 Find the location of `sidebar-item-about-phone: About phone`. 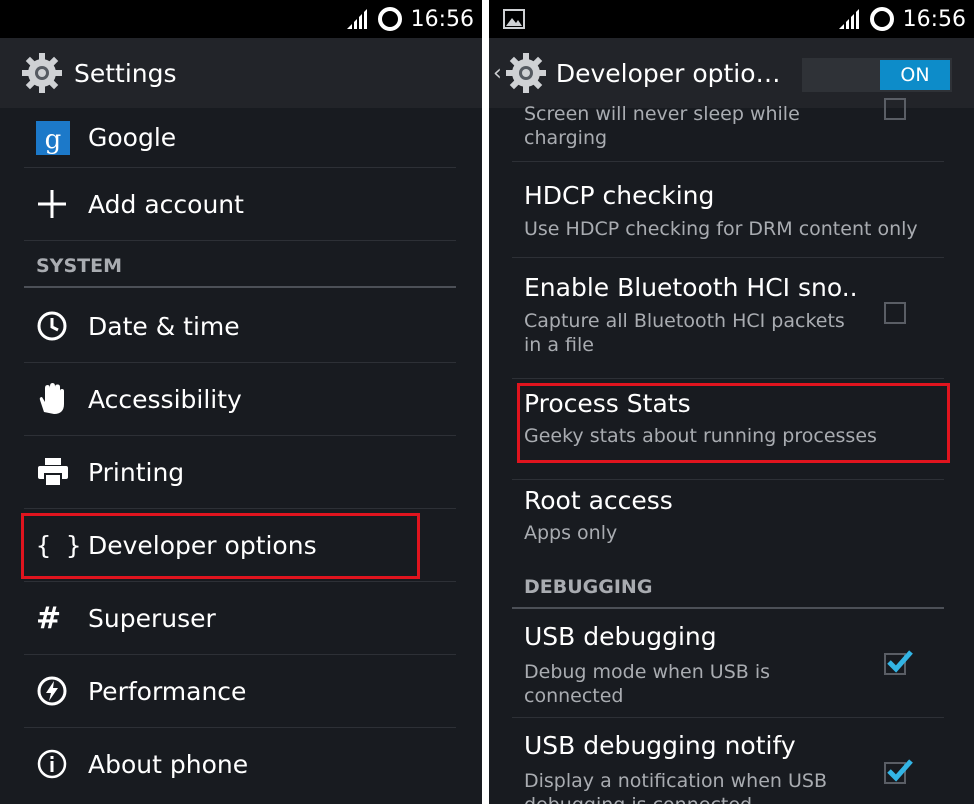

sidebar-item-about-phone: About phone is located at coordinates (240, 764).